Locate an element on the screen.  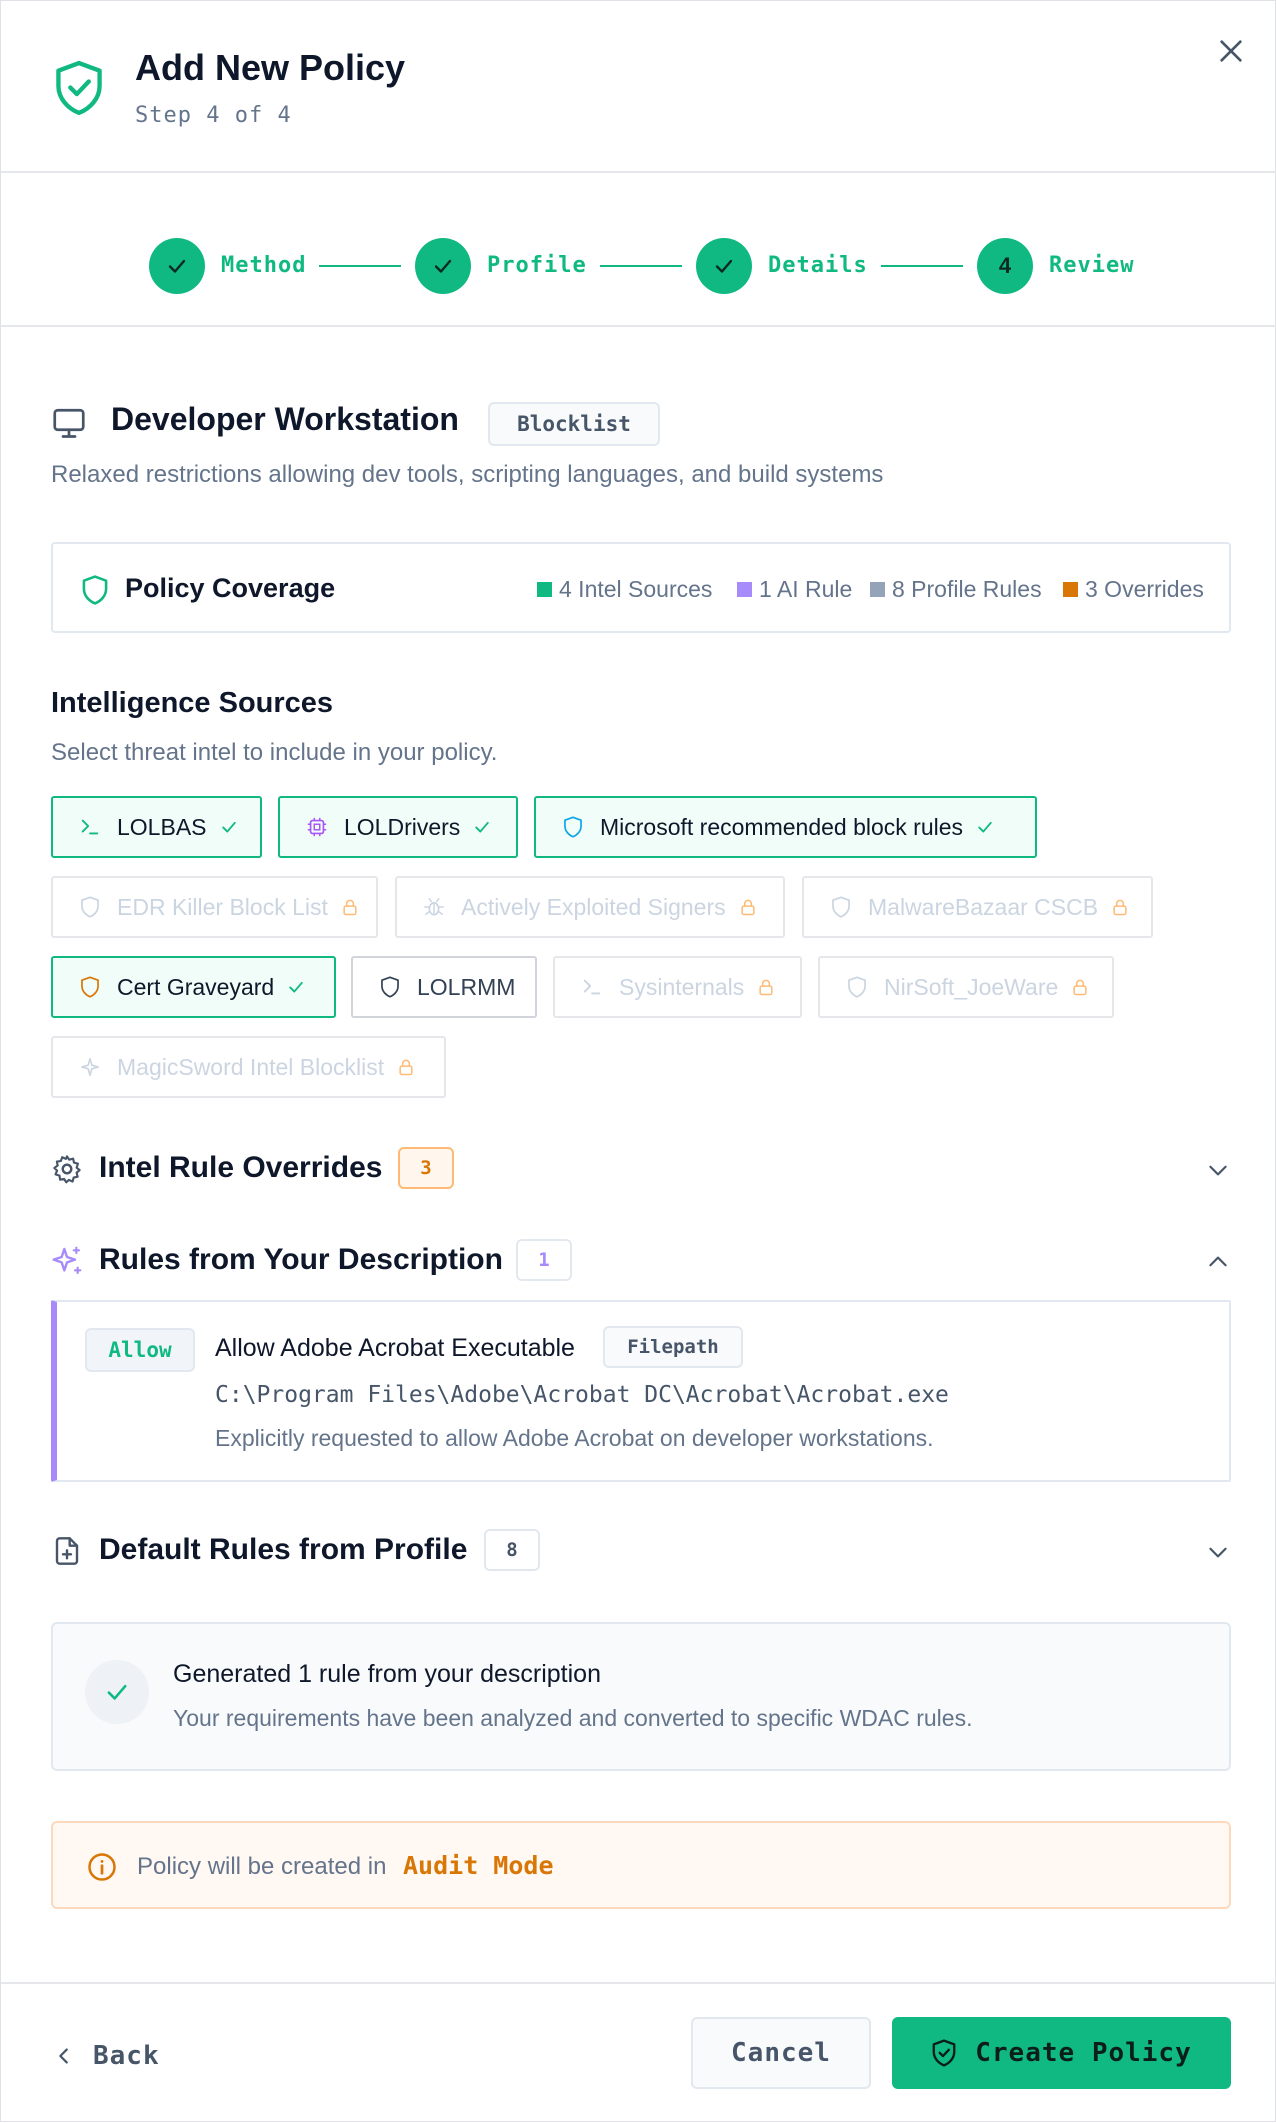
intel-chip-loldrivers: LOLDrivers is located at coordinates (398, 827).